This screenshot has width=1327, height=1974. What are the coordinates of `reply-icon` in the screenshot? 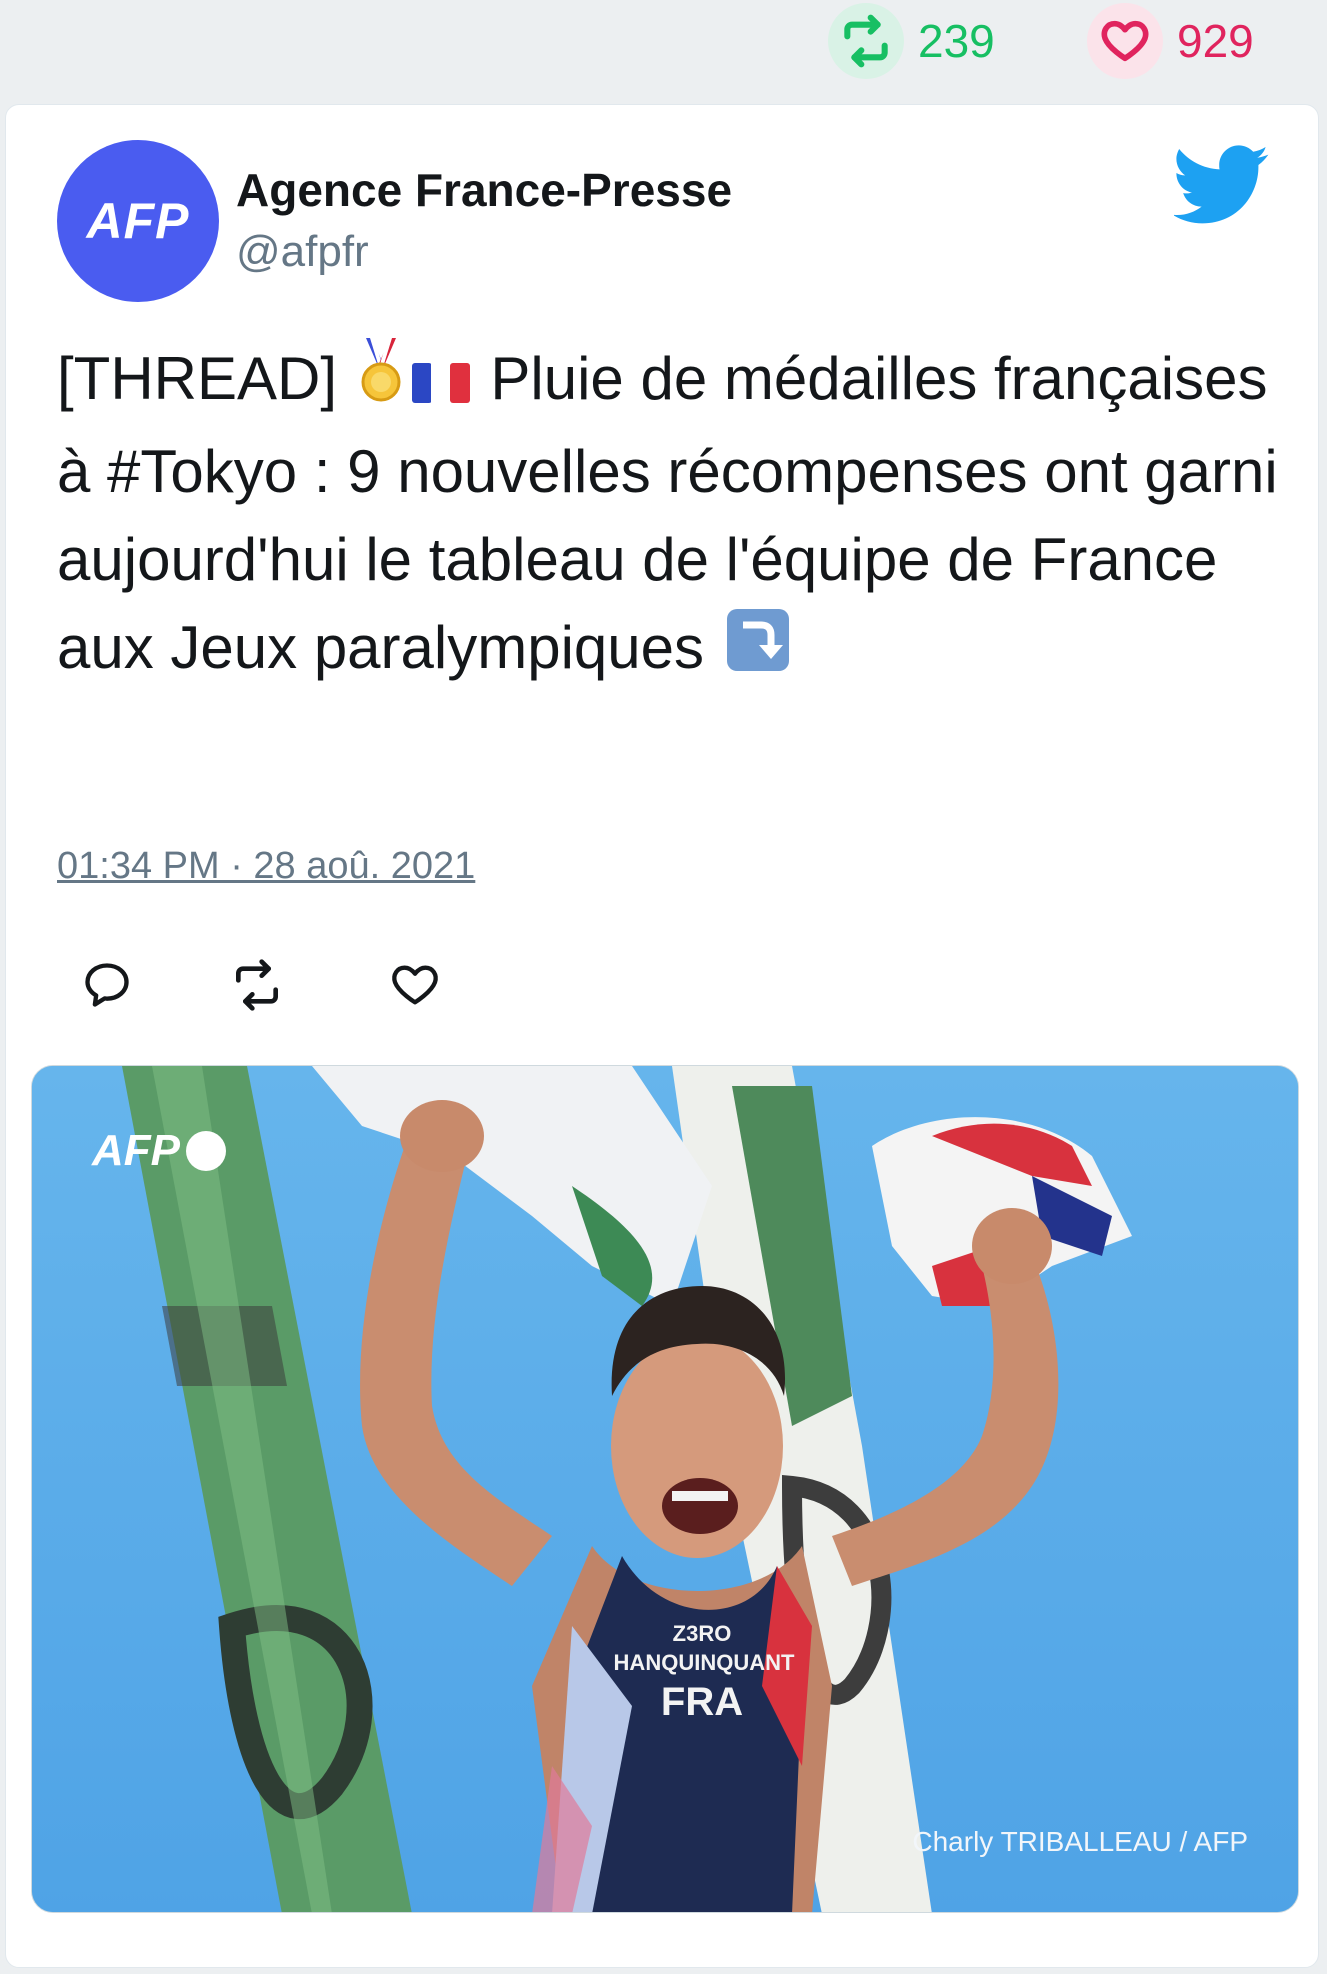 It's located at (107, 985).